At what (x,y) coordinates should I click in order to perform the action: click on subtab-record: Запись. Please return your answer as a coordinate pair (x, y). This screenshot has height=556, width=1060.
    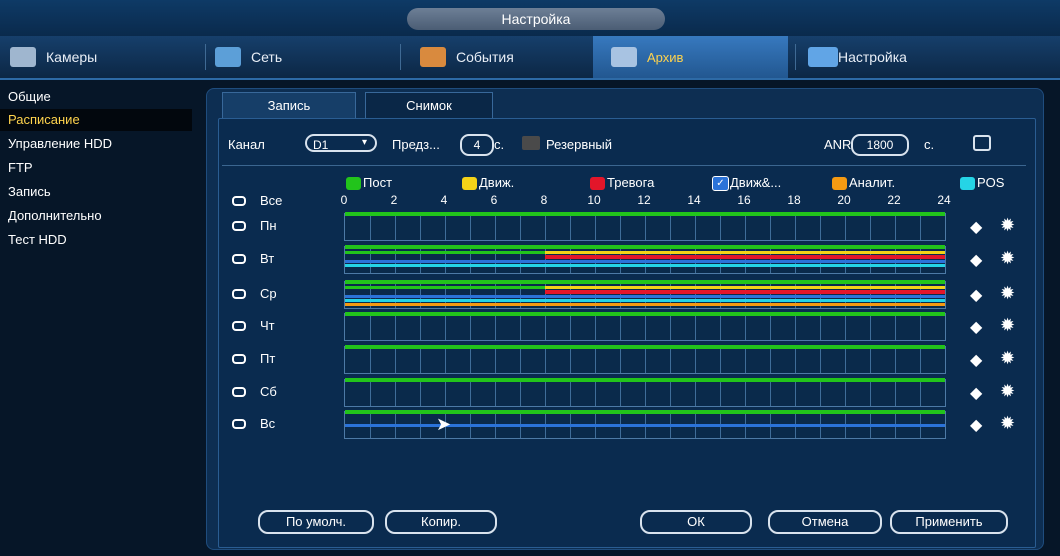
    Looking at the image, I should click on (289, 105).